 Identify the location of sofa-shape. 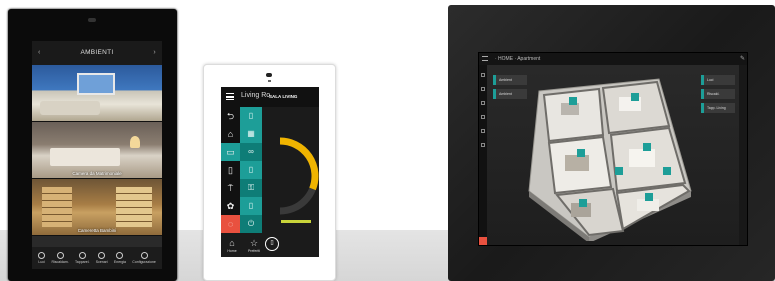
(70, 108).